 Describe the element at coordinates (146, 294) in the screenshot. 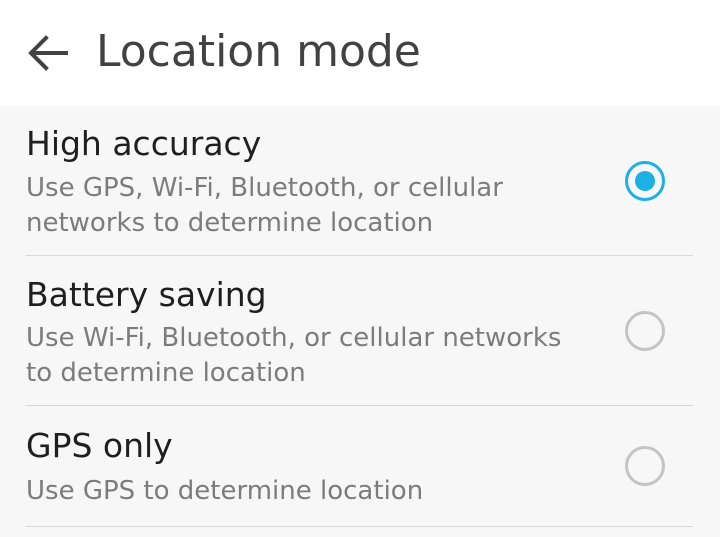

I see `option-title: Battery saving` at that location.